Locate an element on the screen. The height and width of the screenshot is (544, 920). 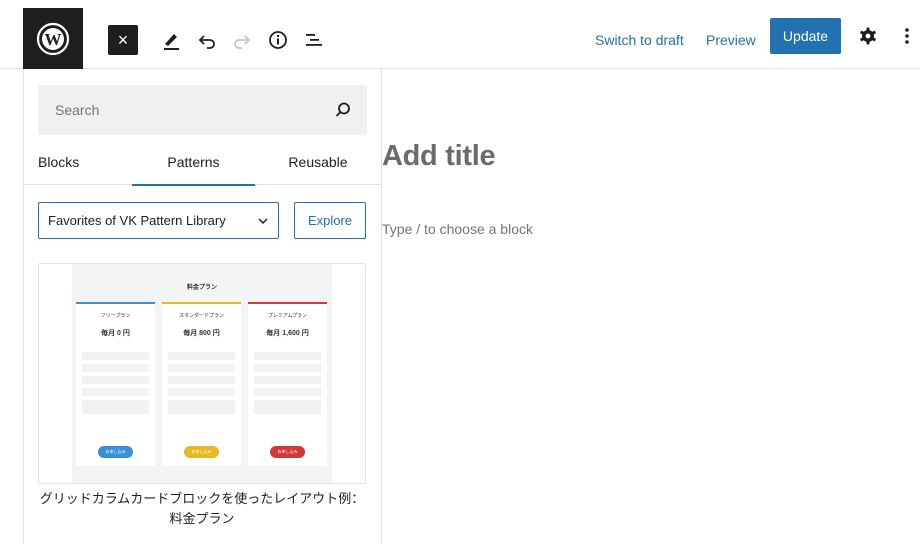
plan-name: プレミアムプラン is located at coordinates (287, 316).